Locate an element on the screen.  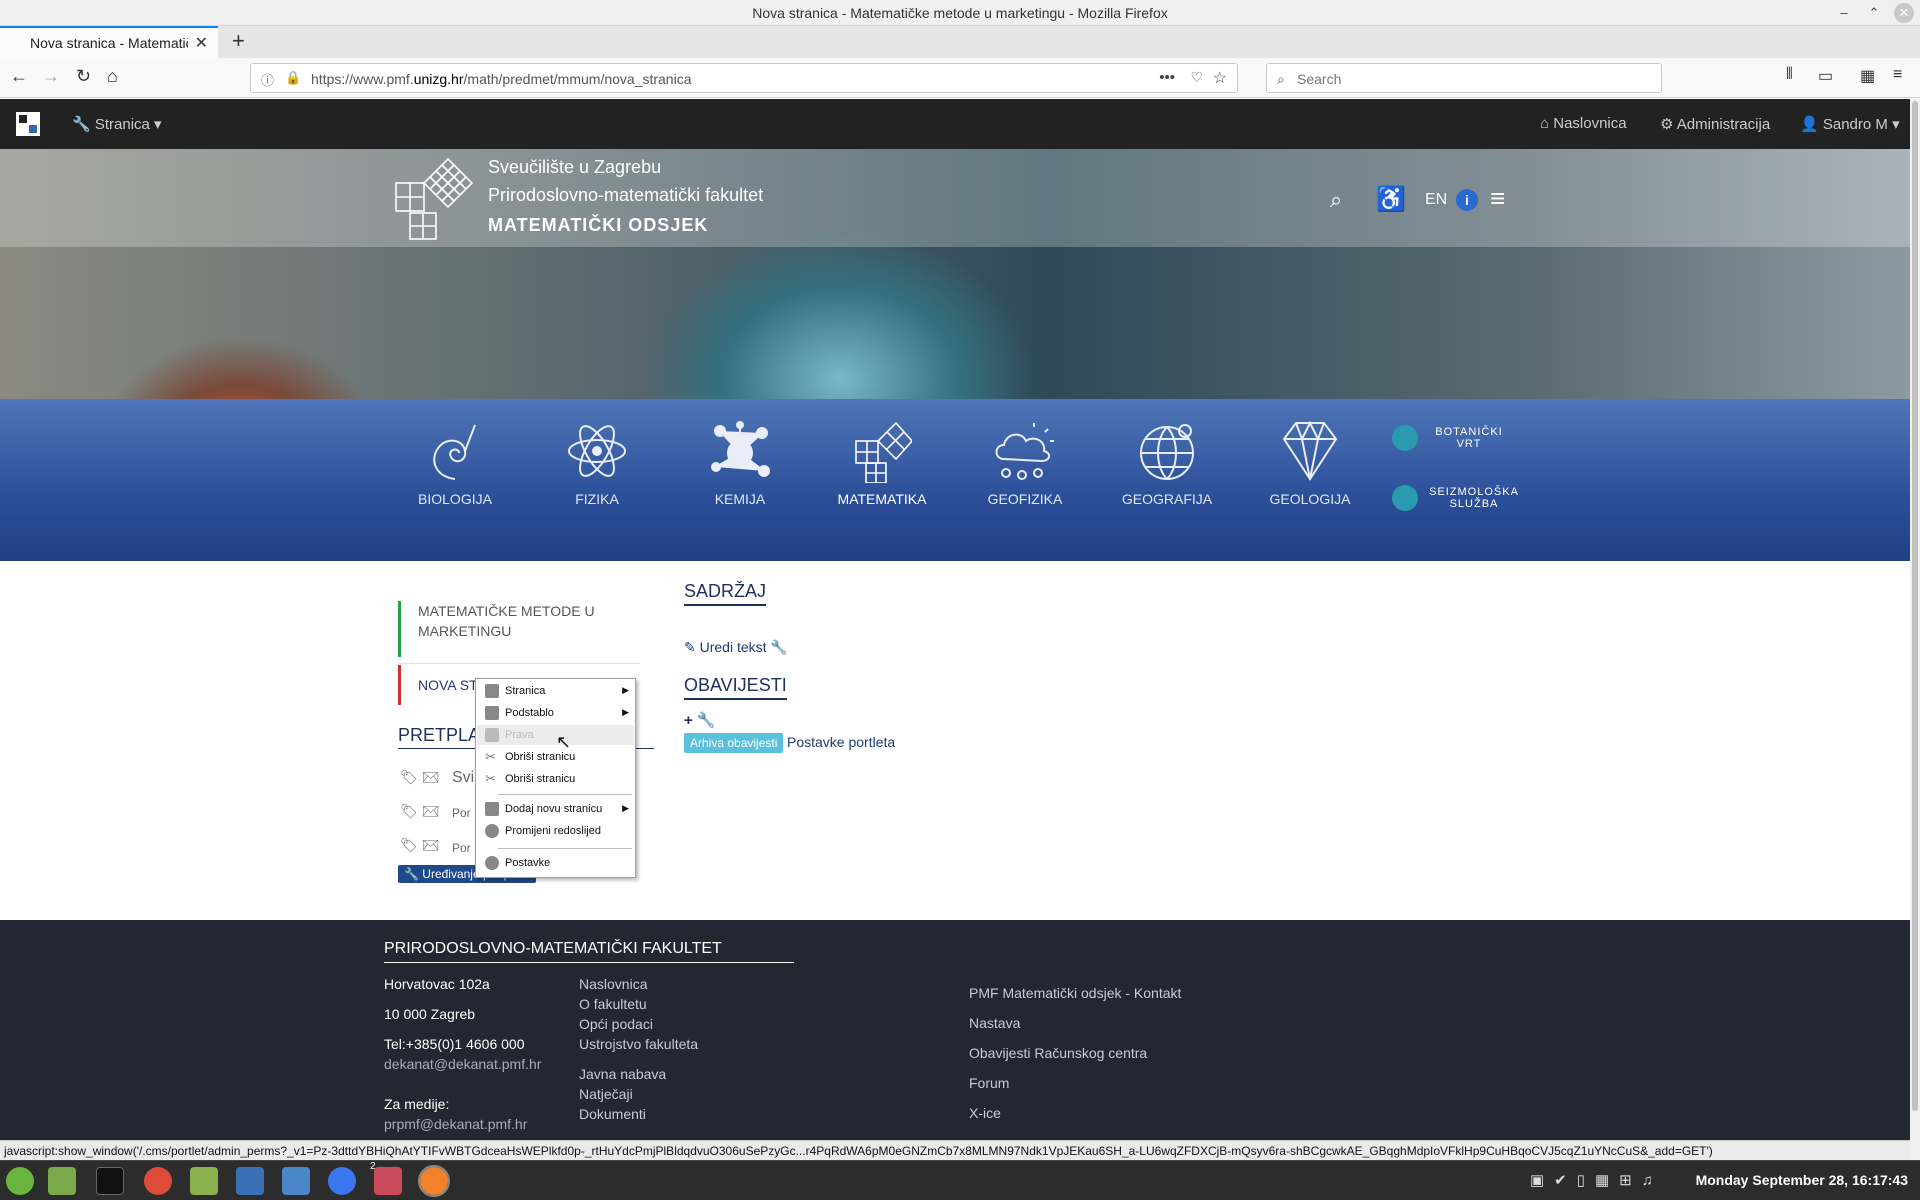
footer-link: X-ice is located at coordinates (1075, 1113).